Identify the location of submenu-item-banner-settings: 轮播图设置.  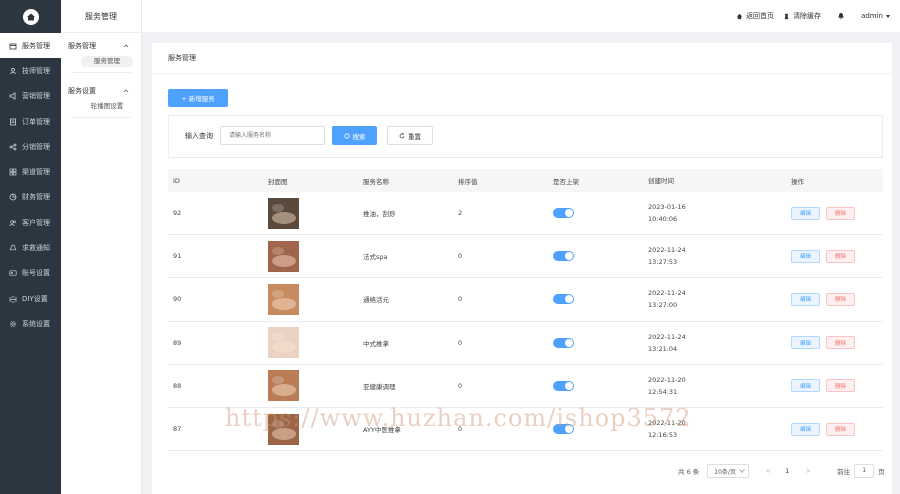
(107, 106).